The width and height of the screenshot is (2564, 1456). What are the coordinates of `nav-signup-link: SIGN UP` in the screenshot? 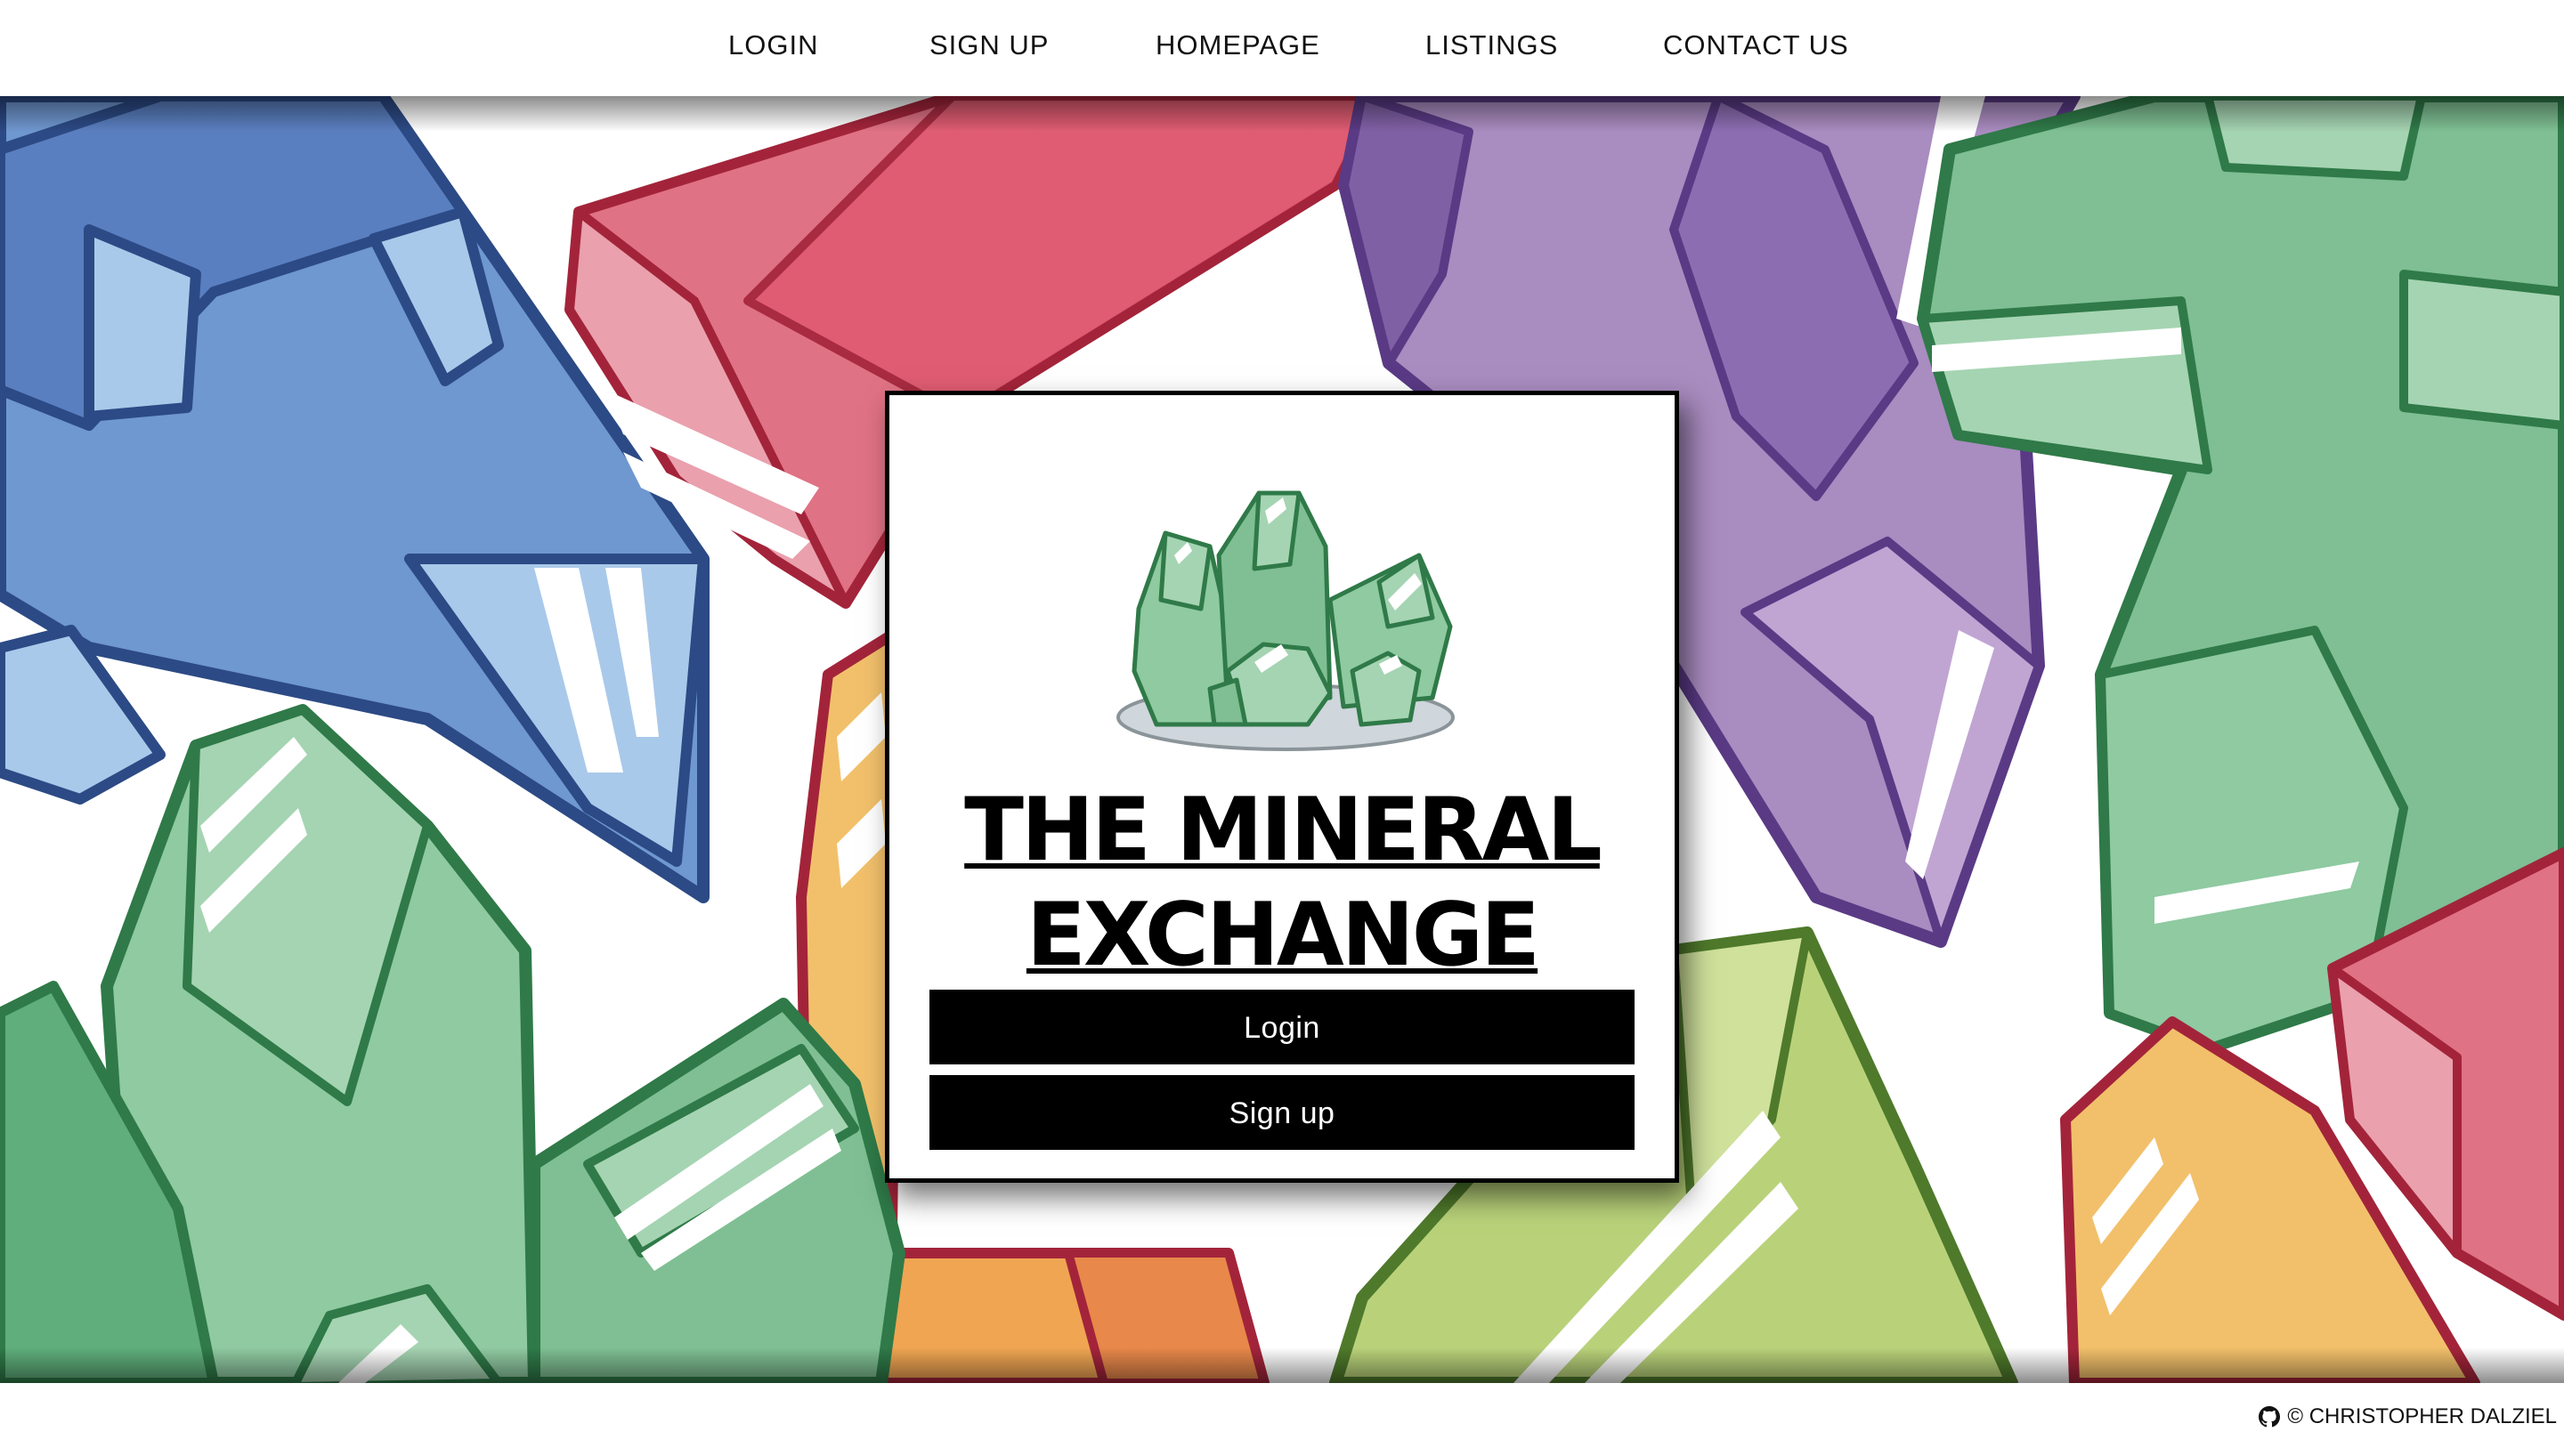 It's located at (989, 45).